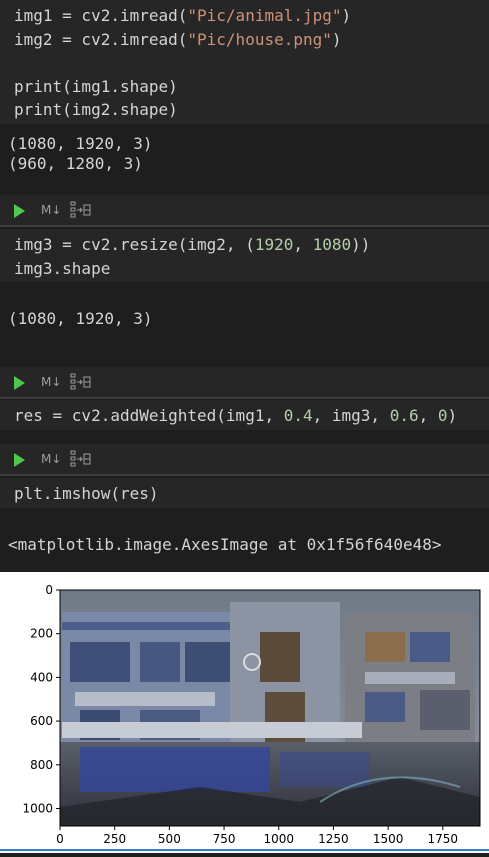 This screenshot has width=489, height=857. What do you see at coordinates (75, 163) in the screenshot?
I see `output-line: (960, 1280, 3)` at bounding box center [75, 163].